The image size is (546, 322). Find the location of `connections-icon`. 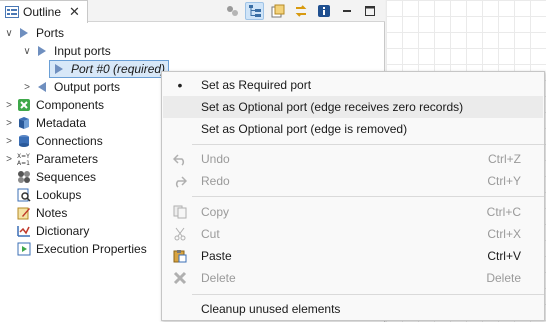

connections-icon is located at coordinates (24, 141).